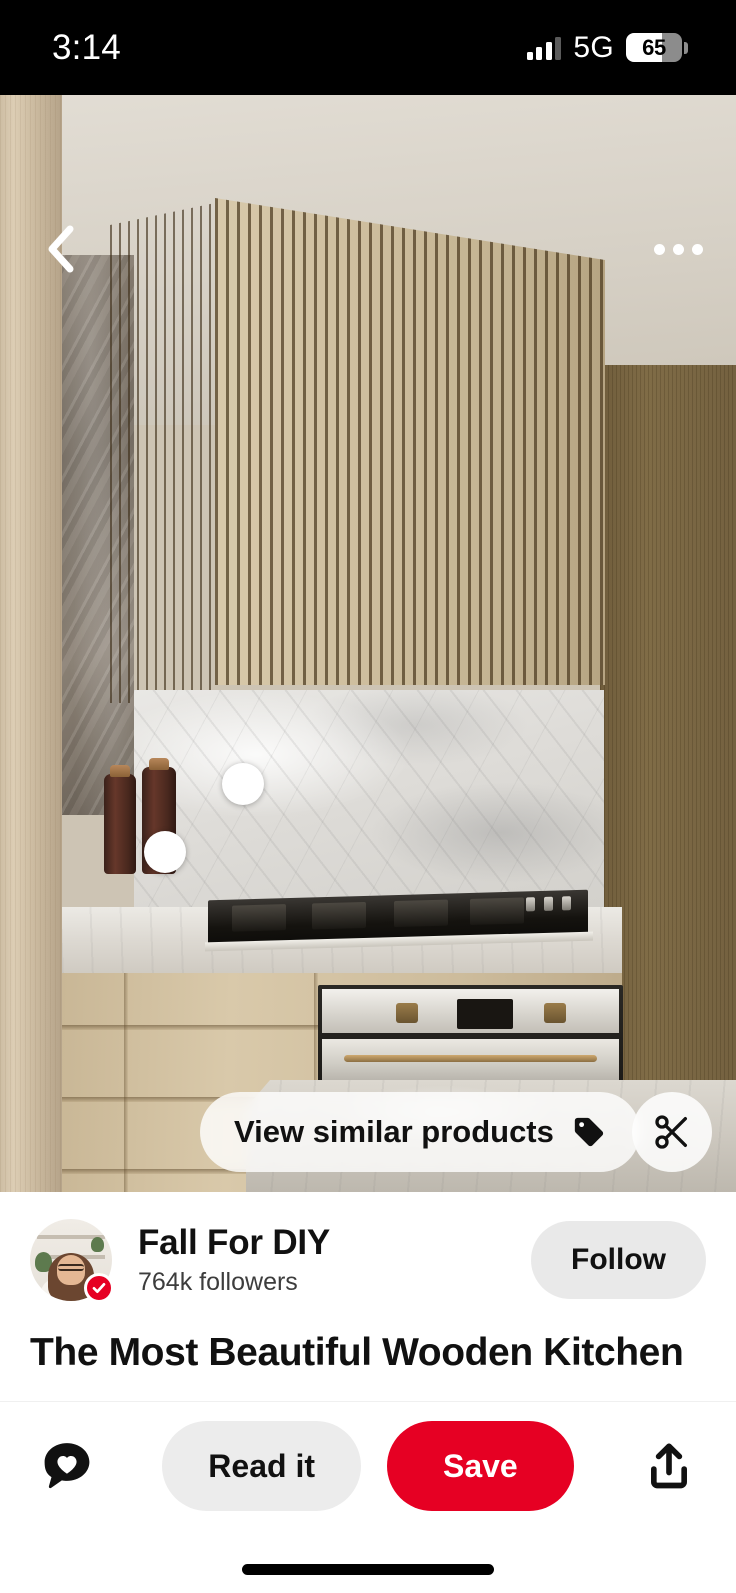  What do you see at coordinates (368, 1569) in the screenshot?
I see `home-indicator` at bounding box center [368, 1569].